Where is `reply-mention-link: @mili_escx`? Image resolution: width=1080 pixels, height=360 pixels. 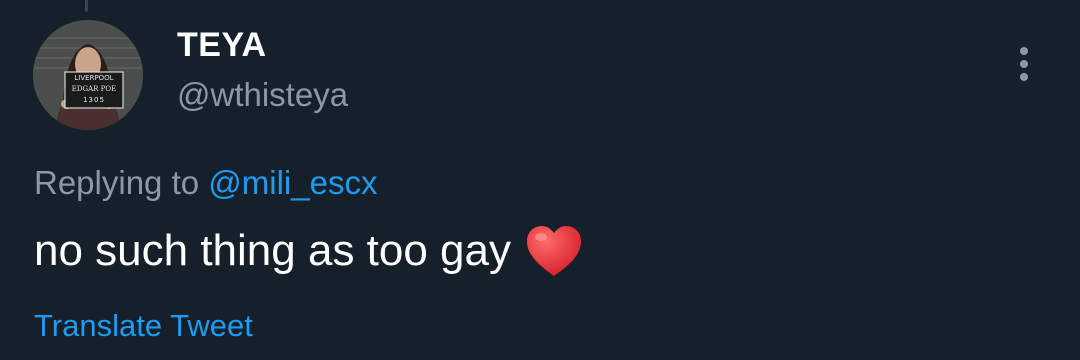
reply-mention-link: @mili_escx is located at coordinates (292, 182).